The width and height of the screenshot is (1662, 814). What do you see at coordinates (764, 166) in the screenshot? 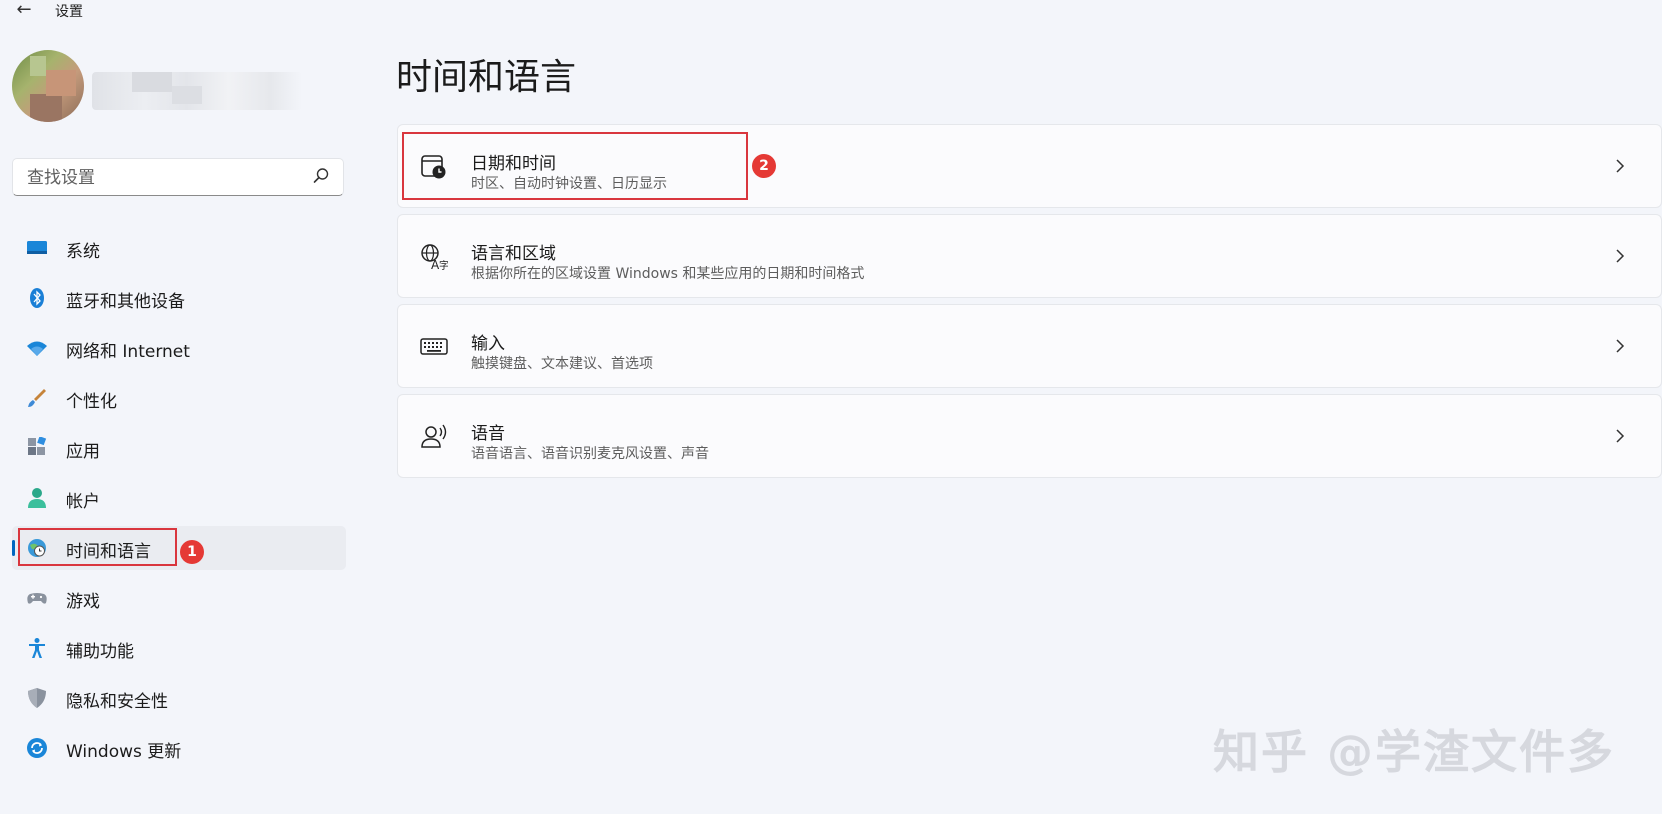
I see `step-badge-2: 2` at bounding box center [764, 166].